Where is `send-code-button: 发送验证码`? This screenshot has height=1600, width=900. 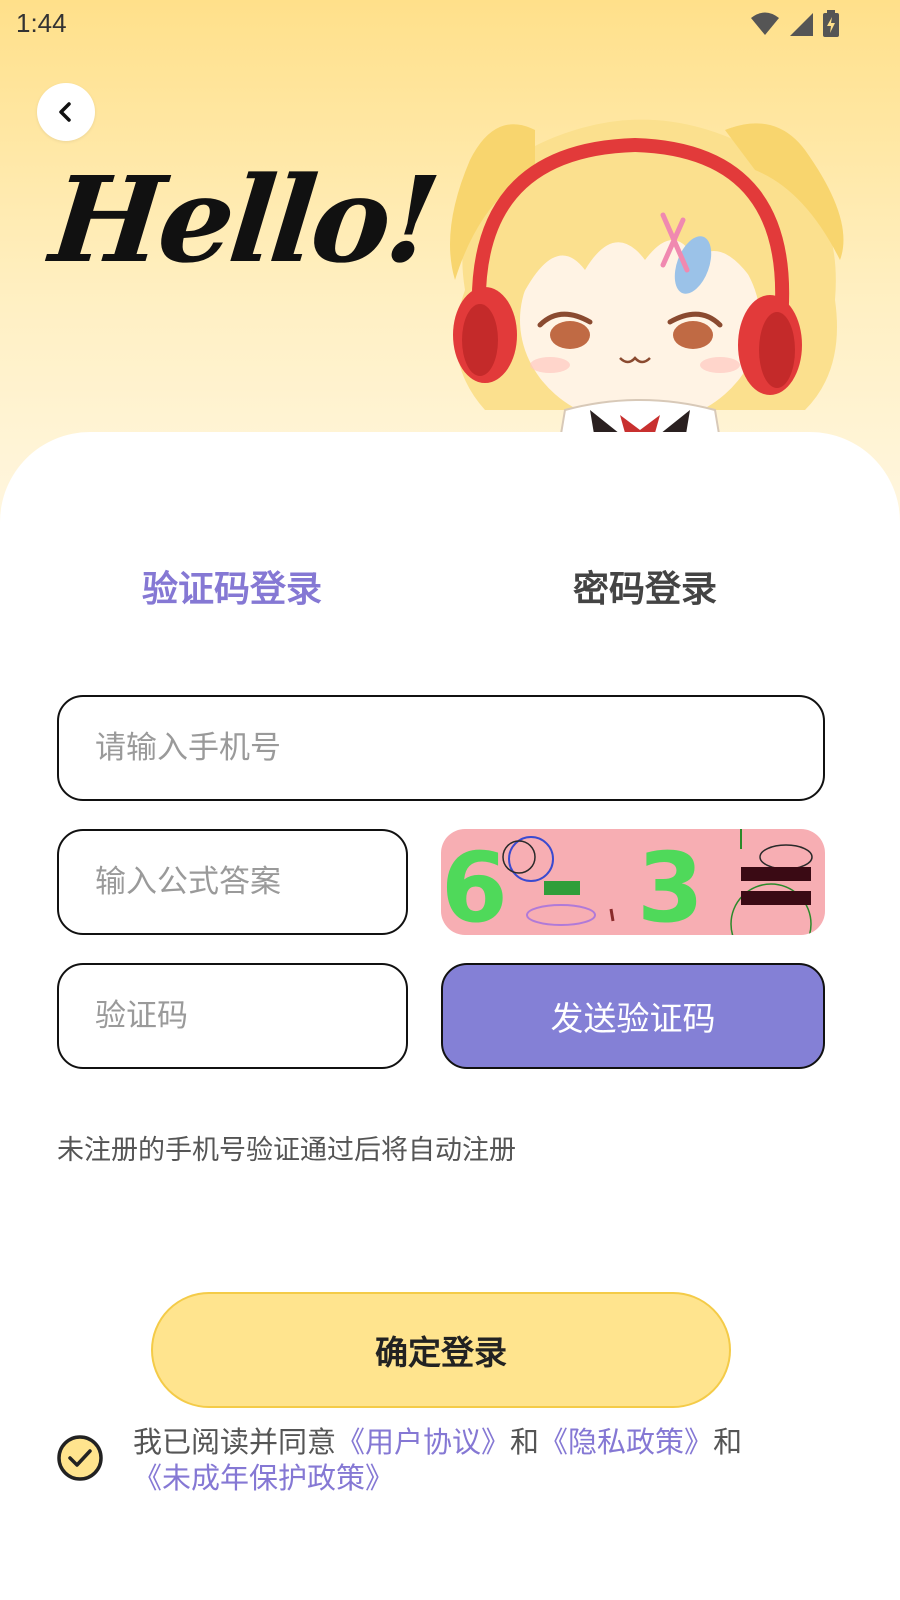 send-code-button: 发送验证码 is located at coordinates (633, 1016).